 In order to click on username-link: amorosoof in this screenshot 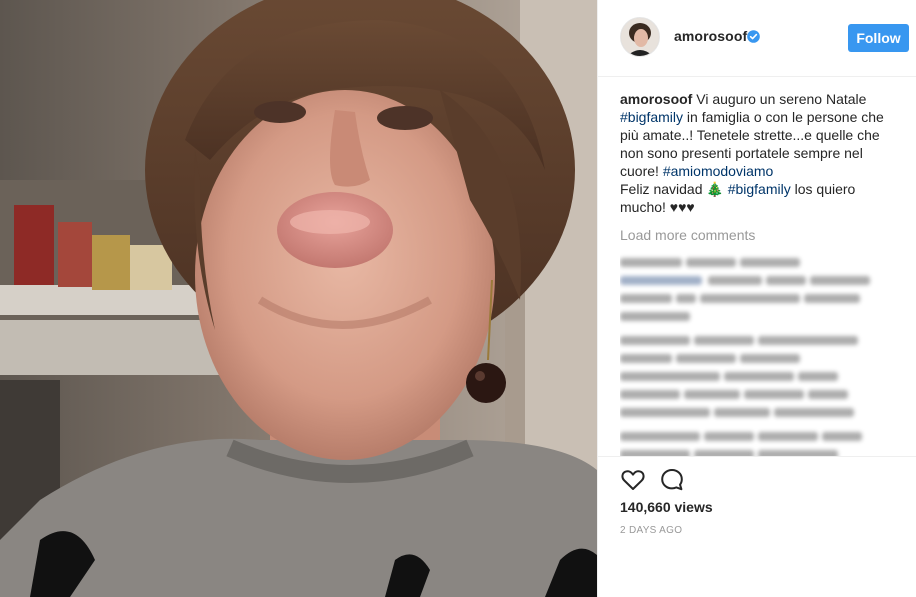, I will do `click(710, 36)`.